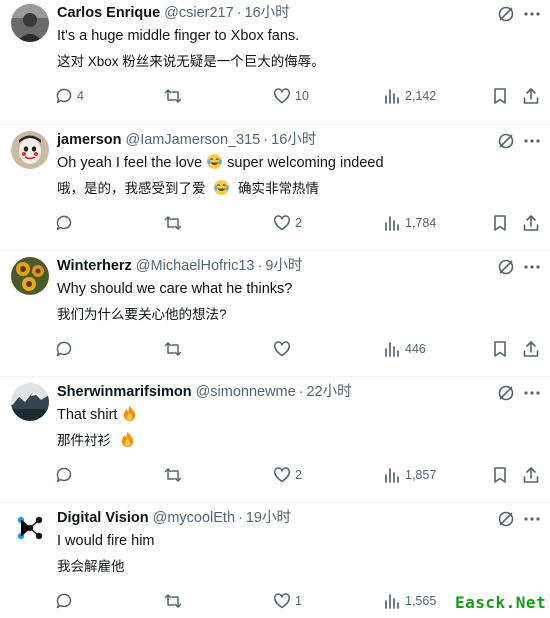  What do you see at coordinates (192, 140) in the screenshot?
I see `user-handle: @IamJamerson_315` at bounding box center [192, 140].